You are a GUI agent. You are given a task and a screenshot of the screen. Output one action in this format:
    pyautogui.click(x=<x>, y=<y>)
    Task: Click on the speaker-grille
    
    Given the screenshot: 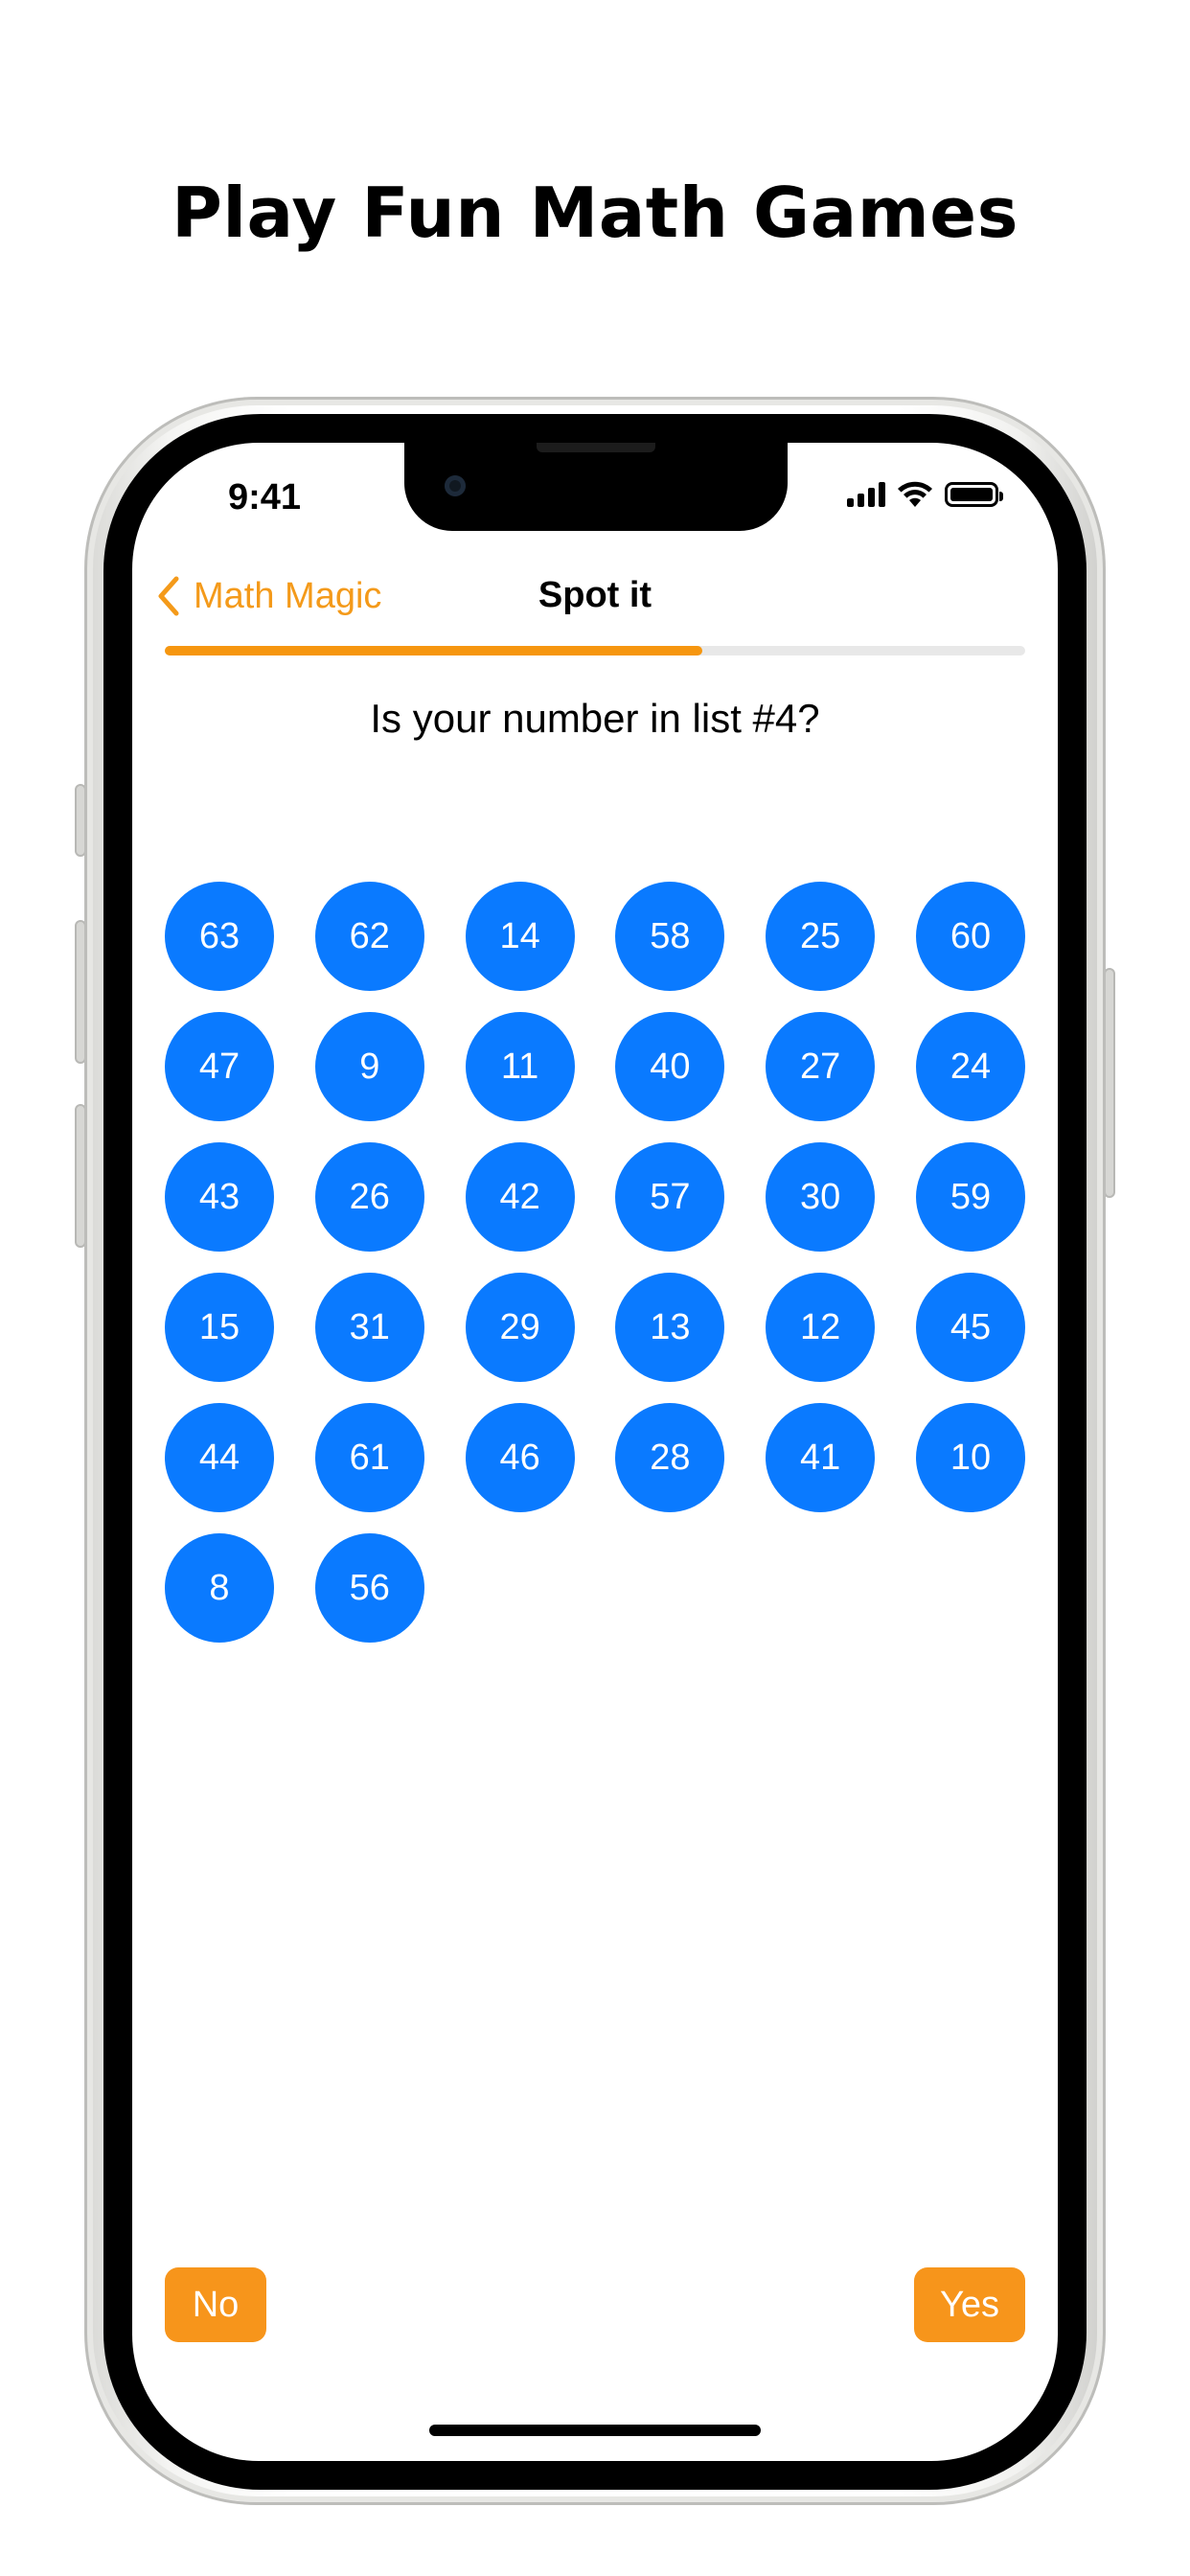 What is the action you would take?
    pyautogui.click(x=596, y=447)
    